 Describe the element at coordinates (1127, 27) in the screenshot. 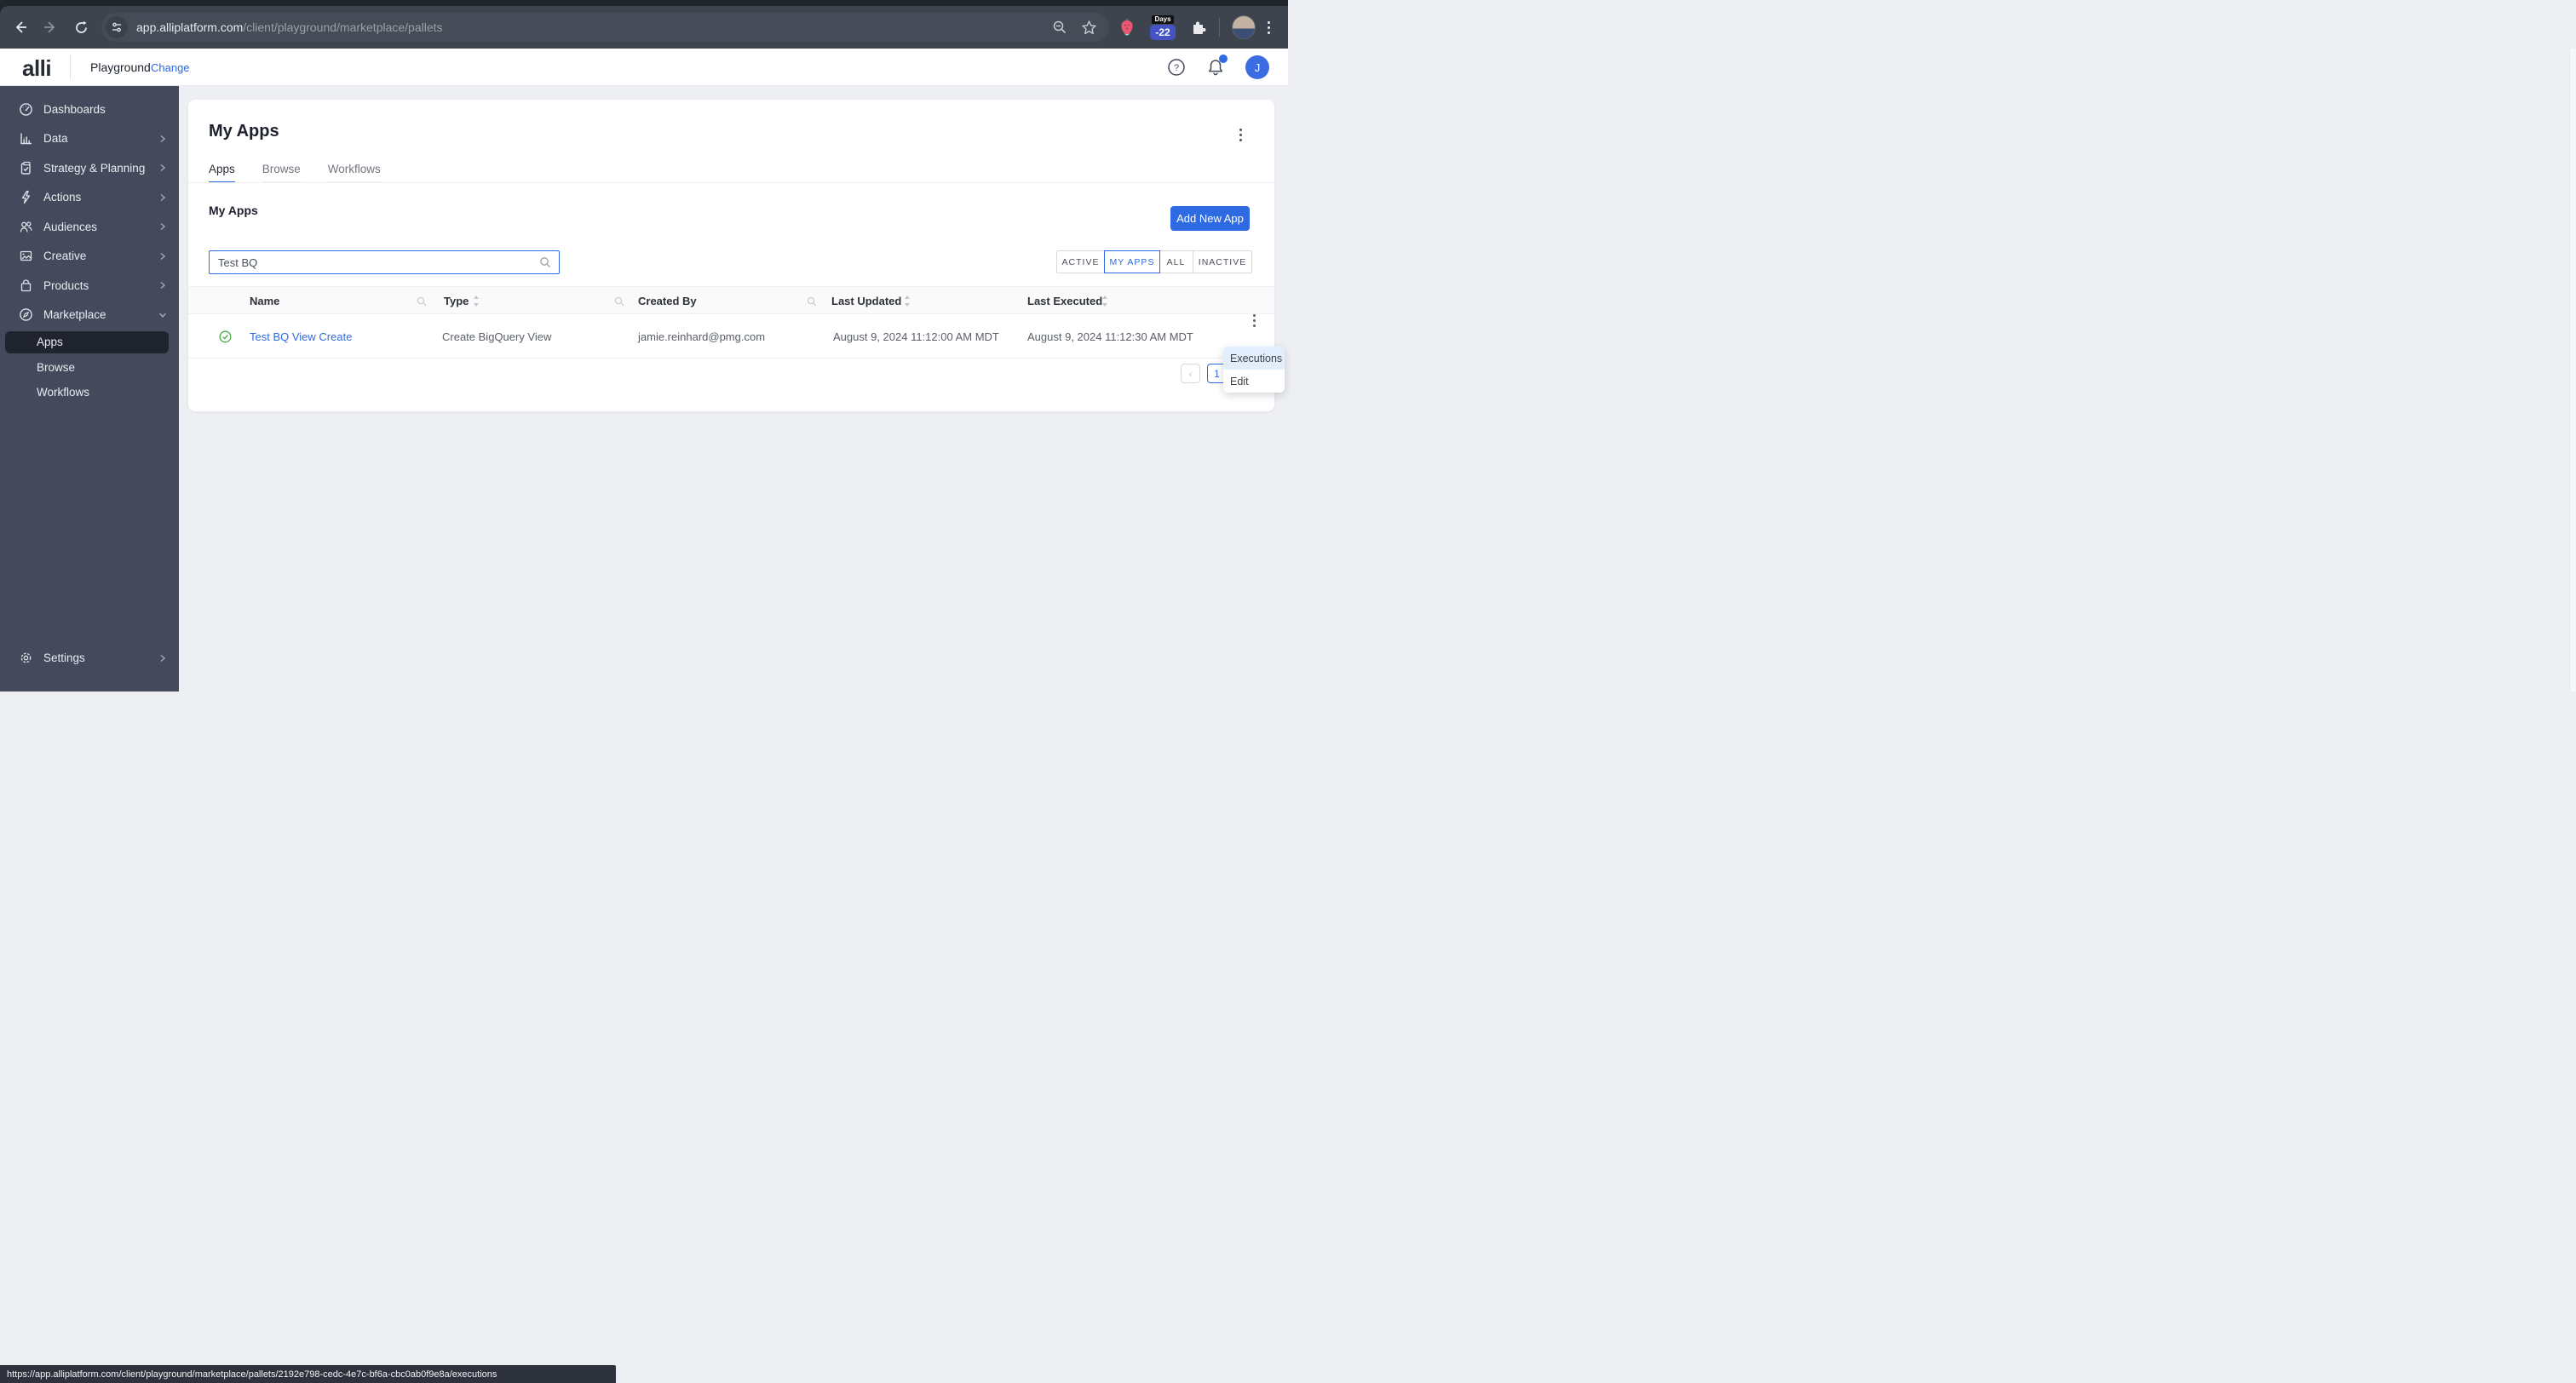

I see `strawberry-extension-icon` at that location.